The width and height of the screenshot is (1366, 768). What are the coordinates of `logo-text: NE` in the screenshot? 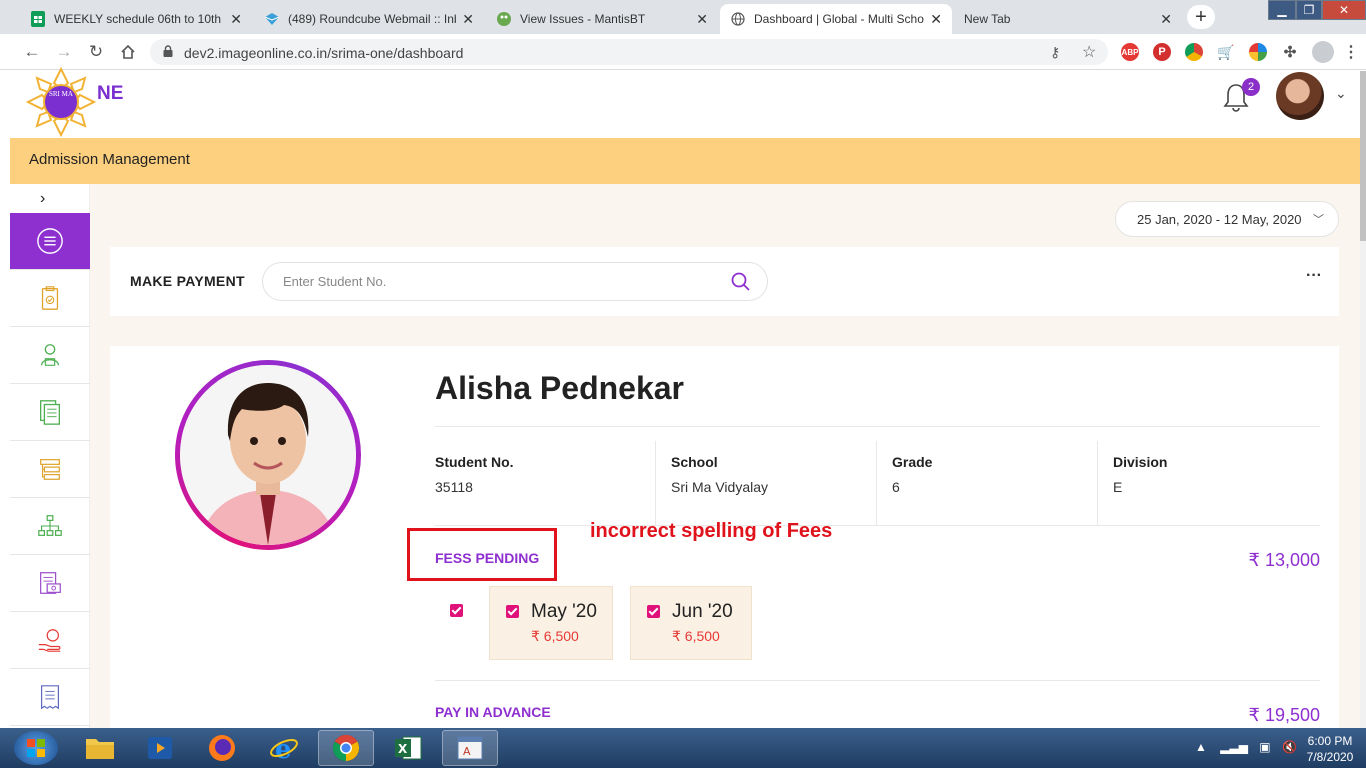 It's located at (110, 93).